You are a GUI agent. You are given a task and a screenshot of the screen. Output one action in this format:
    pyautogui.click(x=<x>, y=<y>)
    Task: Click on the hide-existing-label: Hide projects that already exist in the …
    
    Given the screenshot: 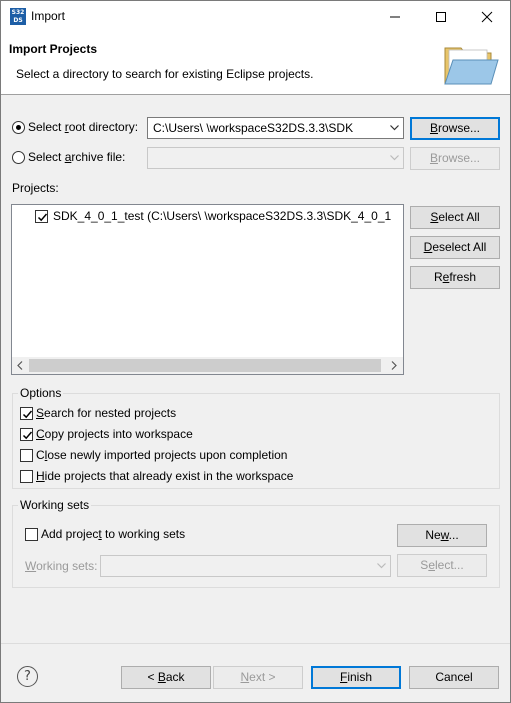 What is the action you would take?
    pyautogui.click(x=165, y=476)
    